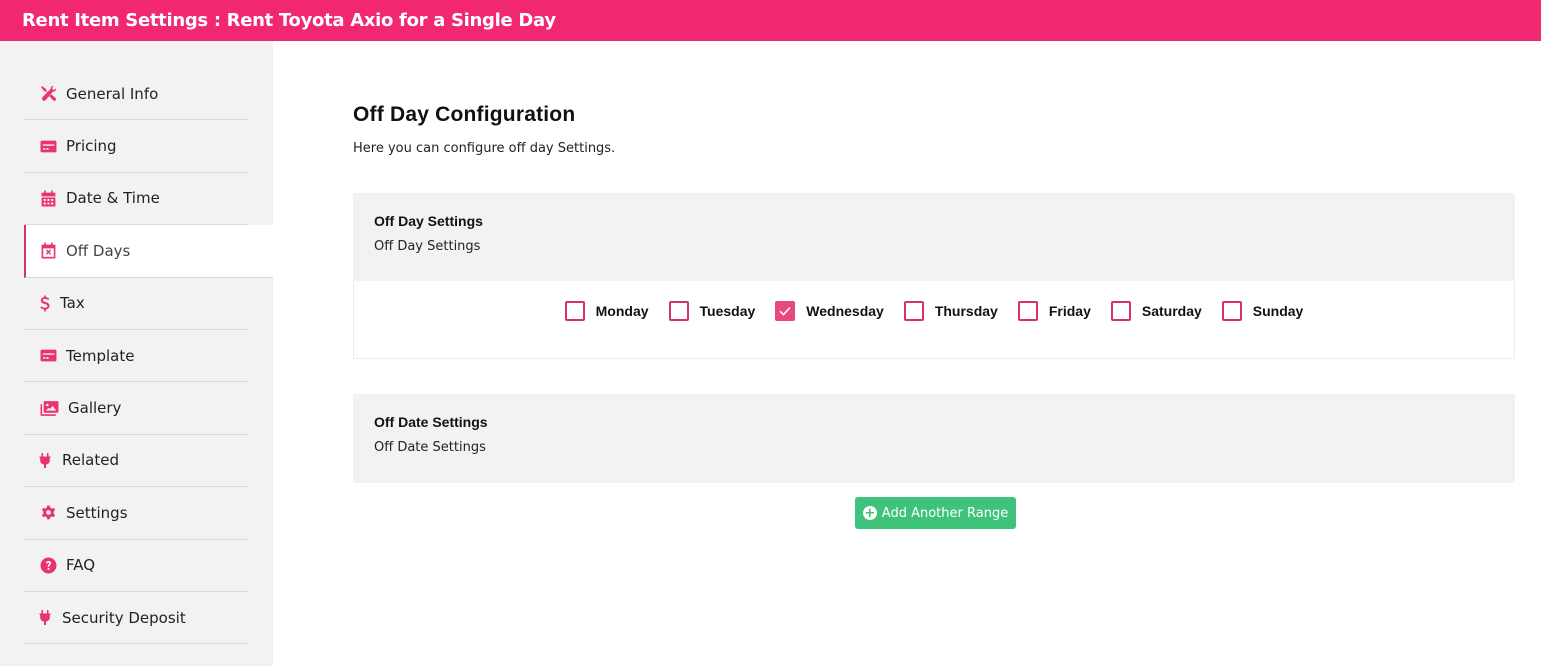 The height and width of the screenshot is (666, 1541). I want to click on page-title: Off Day Configuration, so click(464, 114).